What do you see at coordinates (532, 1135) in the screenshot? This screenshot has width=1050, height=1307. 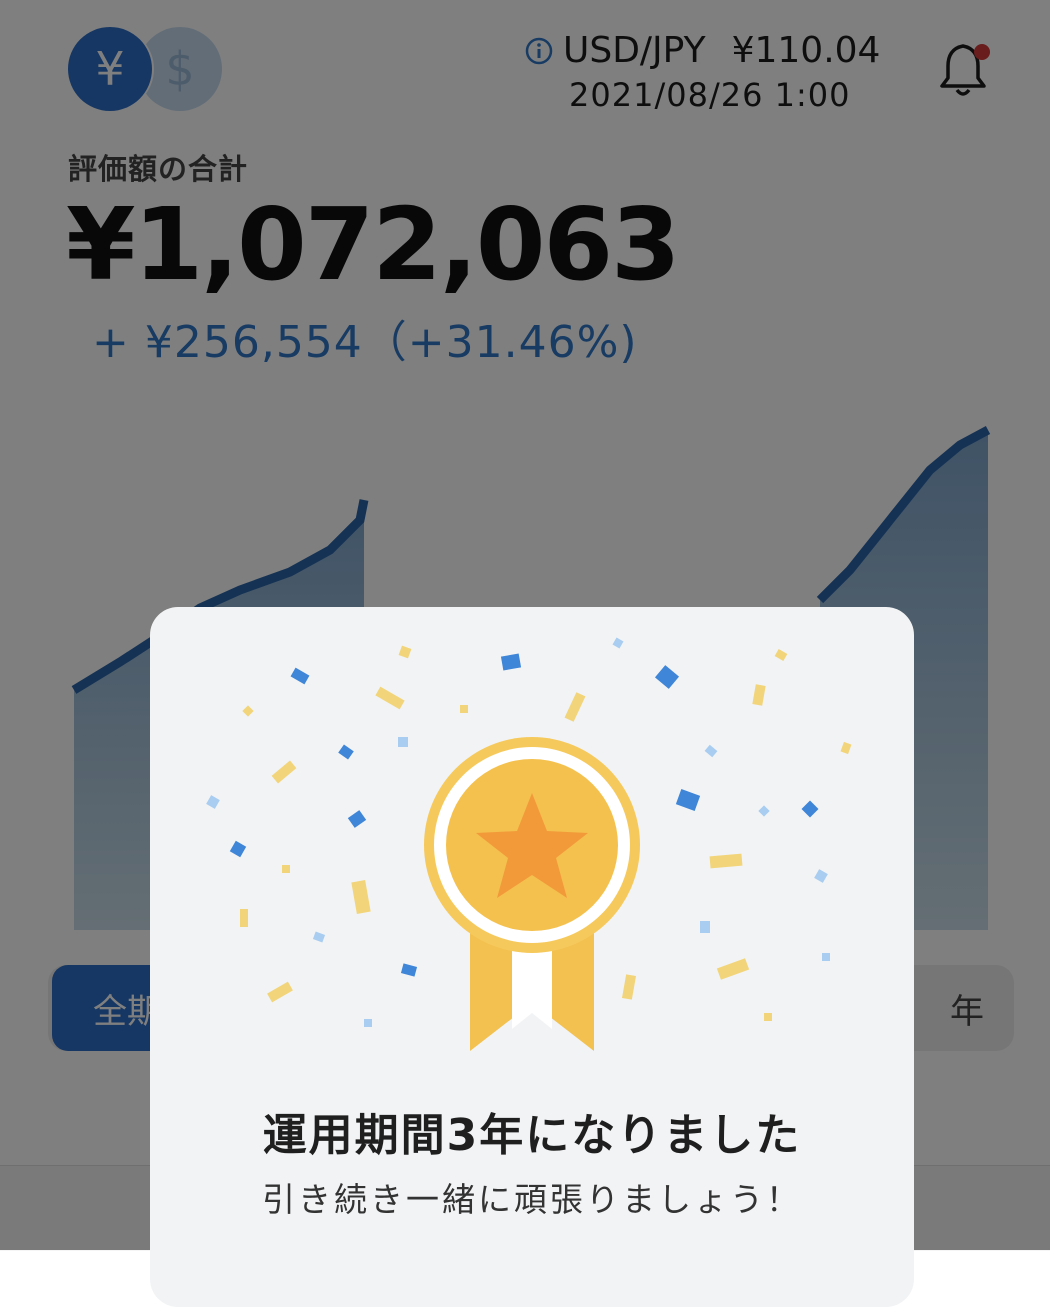 I see `modal-title: 運用期間3年になりました` at bounding box center [532, 1135].